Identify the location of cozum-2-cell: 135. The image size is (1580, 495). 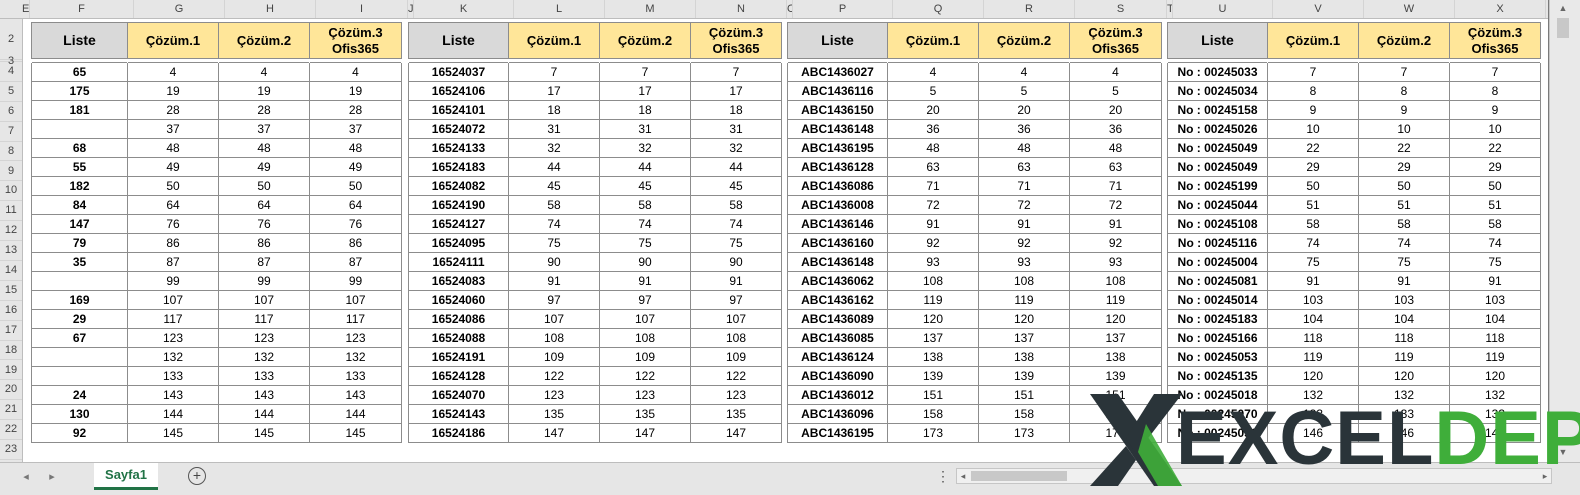
(645, 414).